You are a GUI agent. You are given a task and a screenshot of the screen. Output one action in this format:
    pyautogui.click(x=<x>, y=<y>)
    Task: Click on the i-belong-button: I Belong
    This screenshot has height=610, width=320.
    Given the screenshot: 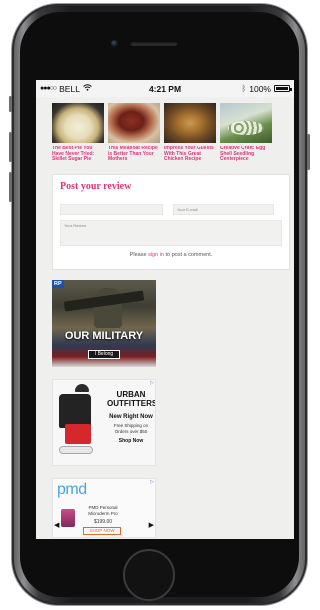 What is the action you would take?
    pyautogui.click(x=104, y=354)
    